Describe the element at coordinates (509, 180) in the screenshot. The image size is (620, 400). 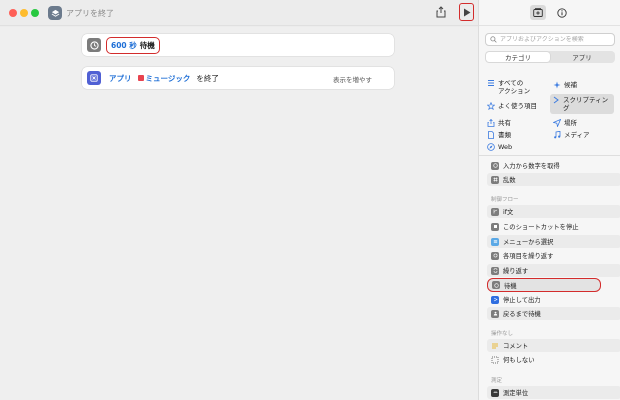
I see `action-random-label: 乱数` at that location.